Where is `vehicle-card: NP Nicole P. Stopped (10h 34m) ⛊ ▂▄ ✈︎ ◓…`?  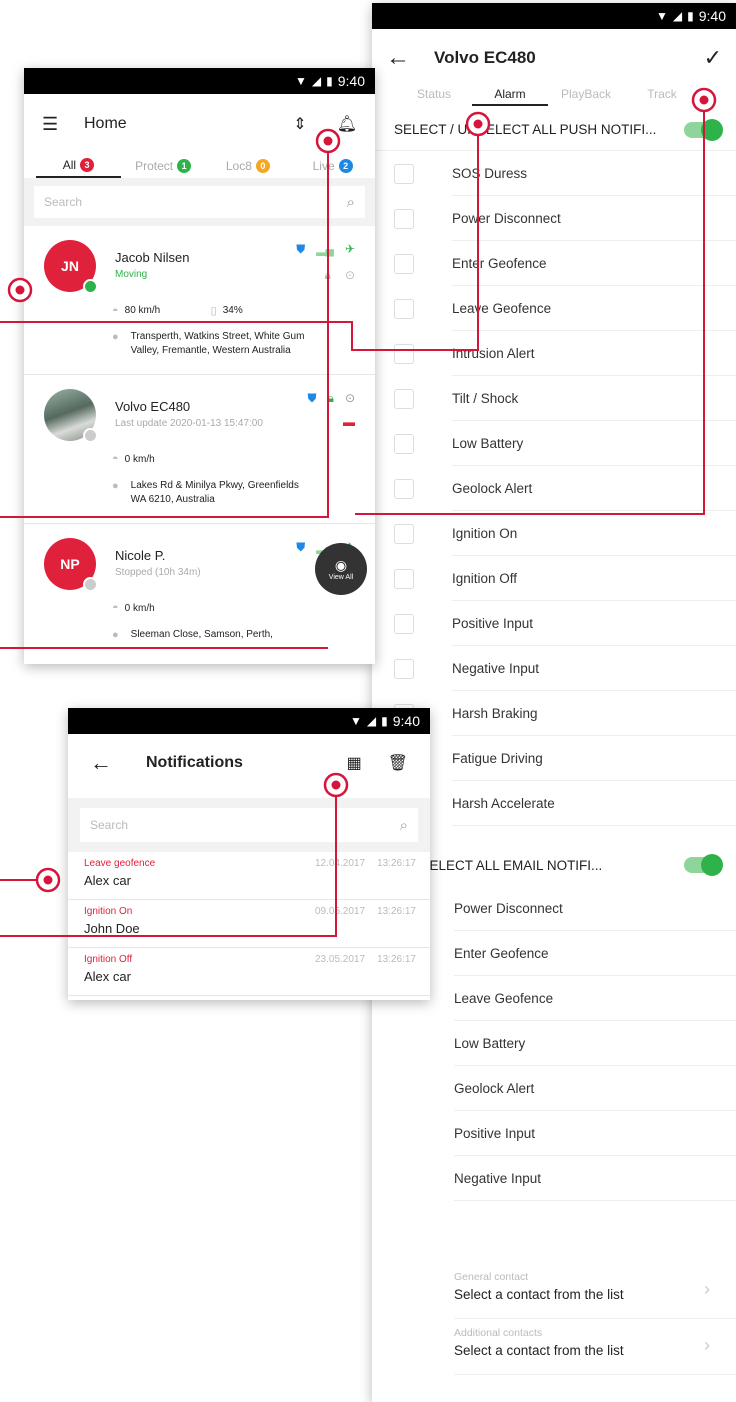
vehicle-card: NP Nicole P. Stopped (10h 34m) ⛊ ▂▄ ✈︎ ◓… is located at coordinates (199, 594).